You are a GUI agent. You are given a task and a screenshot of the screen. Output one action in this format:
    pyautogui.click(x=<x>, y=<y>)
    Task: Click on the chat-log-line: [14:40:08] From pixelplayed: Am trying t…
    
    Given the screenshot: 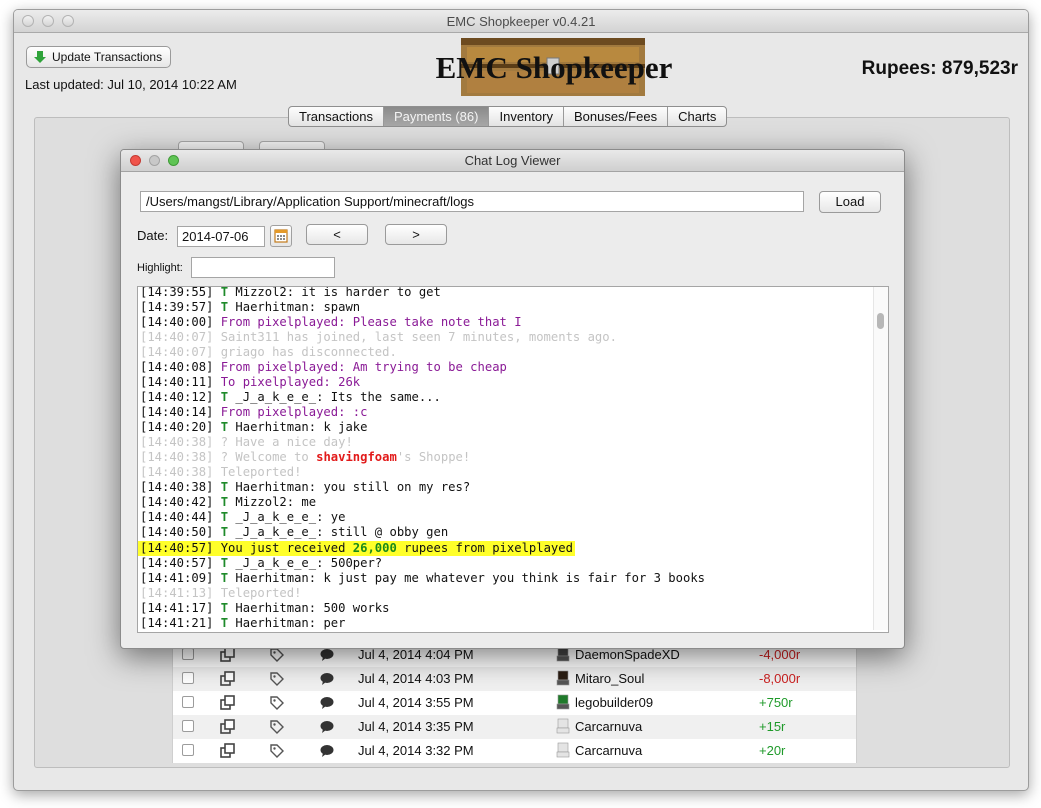 What is the action you would take?
    pyautogui.click(x=506, y=367)
    